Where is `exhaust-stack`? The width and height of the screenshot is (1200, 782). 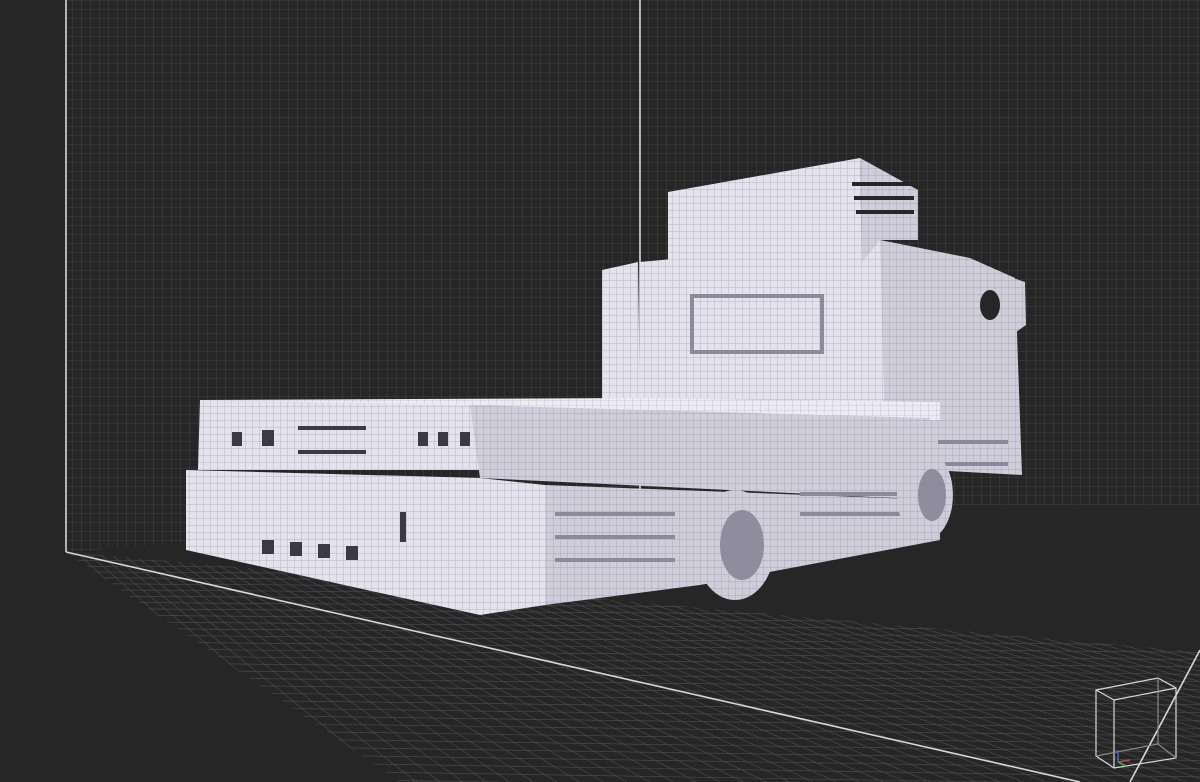
exhaust-stack is located at coordinates (621, 331).